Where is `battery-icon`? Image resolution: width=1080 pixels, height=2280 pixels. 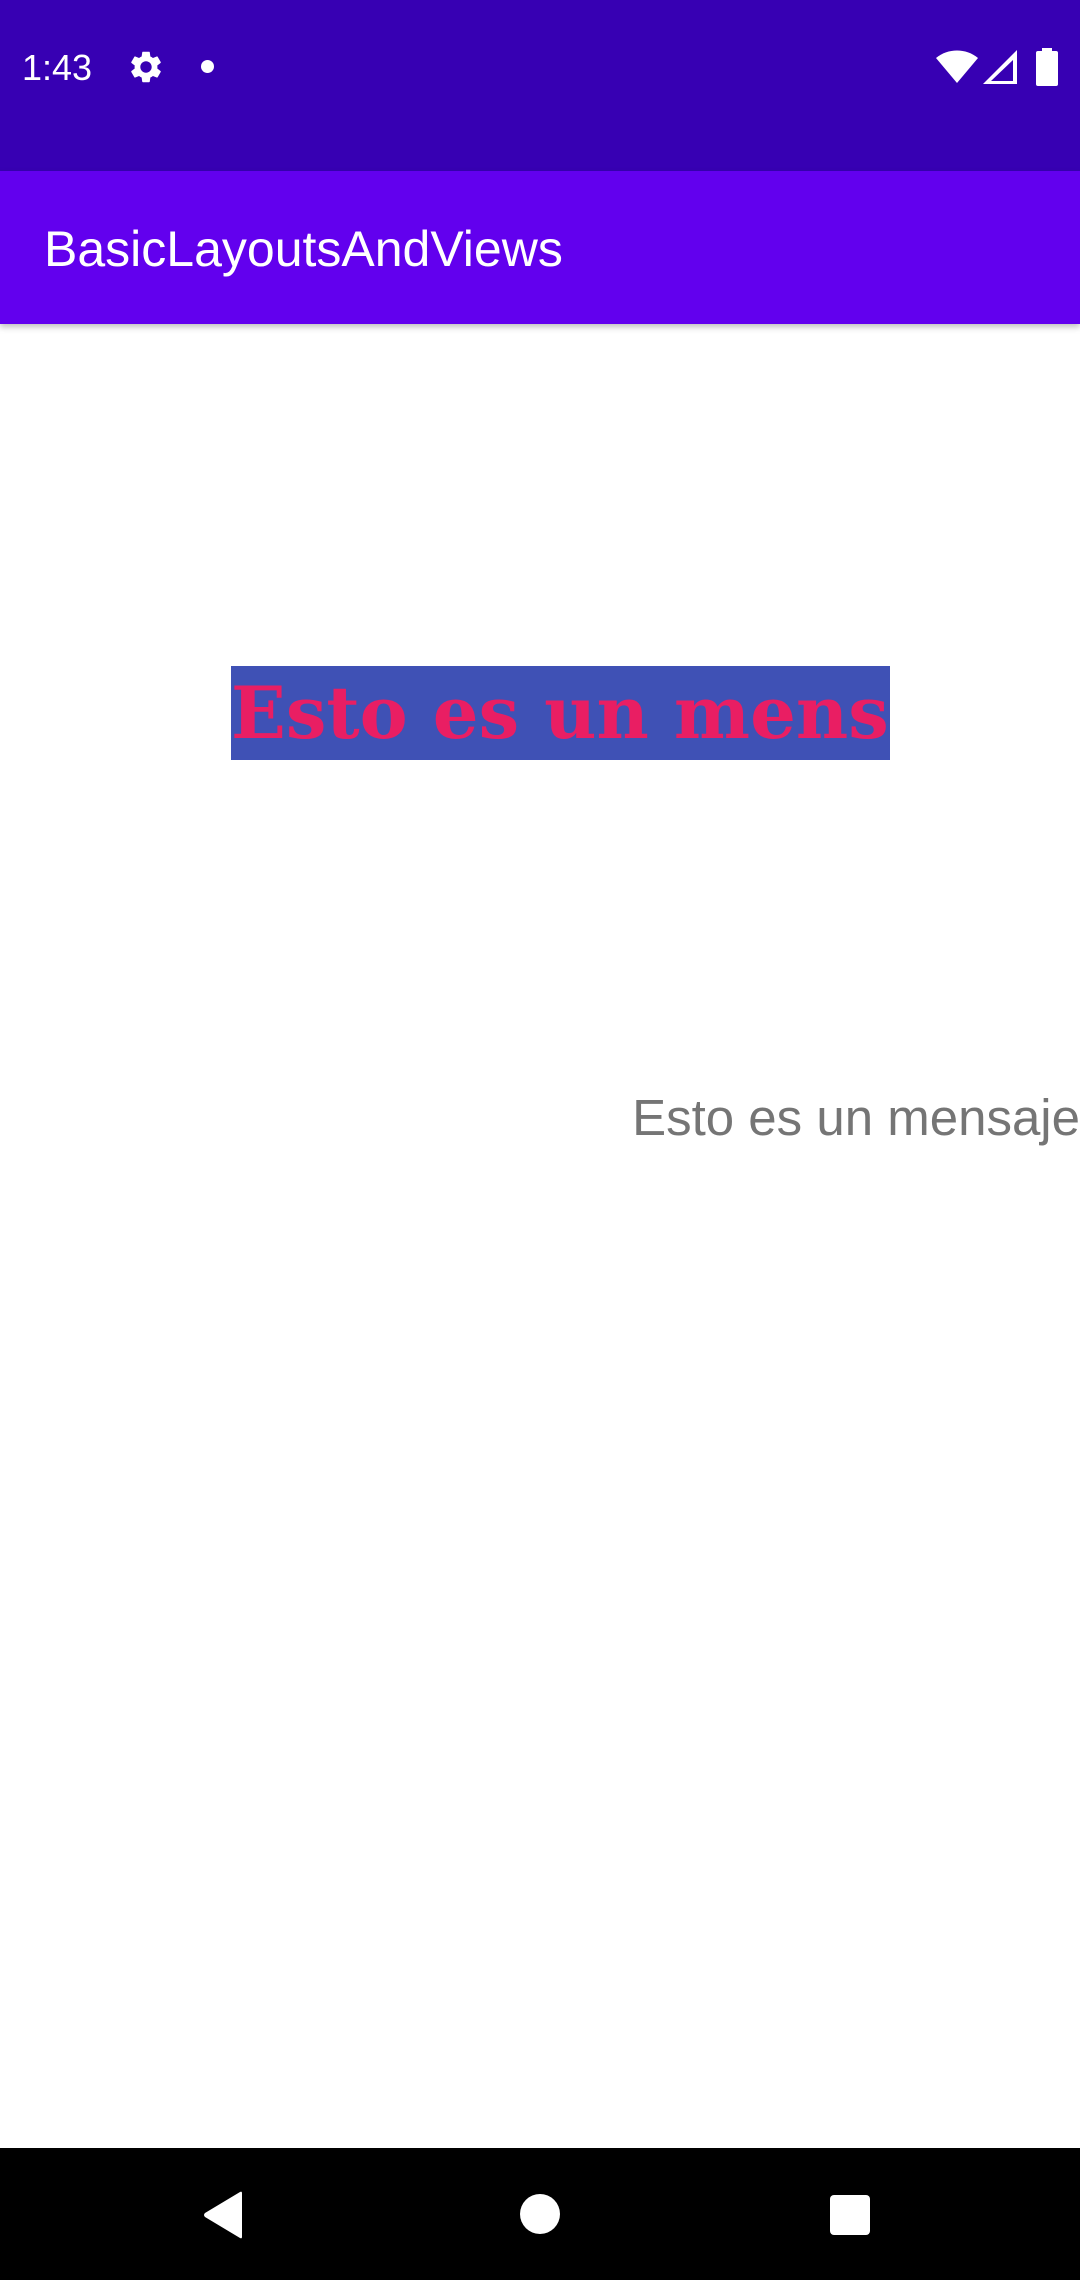 battery-icon is located at coordinates (1047, 67).